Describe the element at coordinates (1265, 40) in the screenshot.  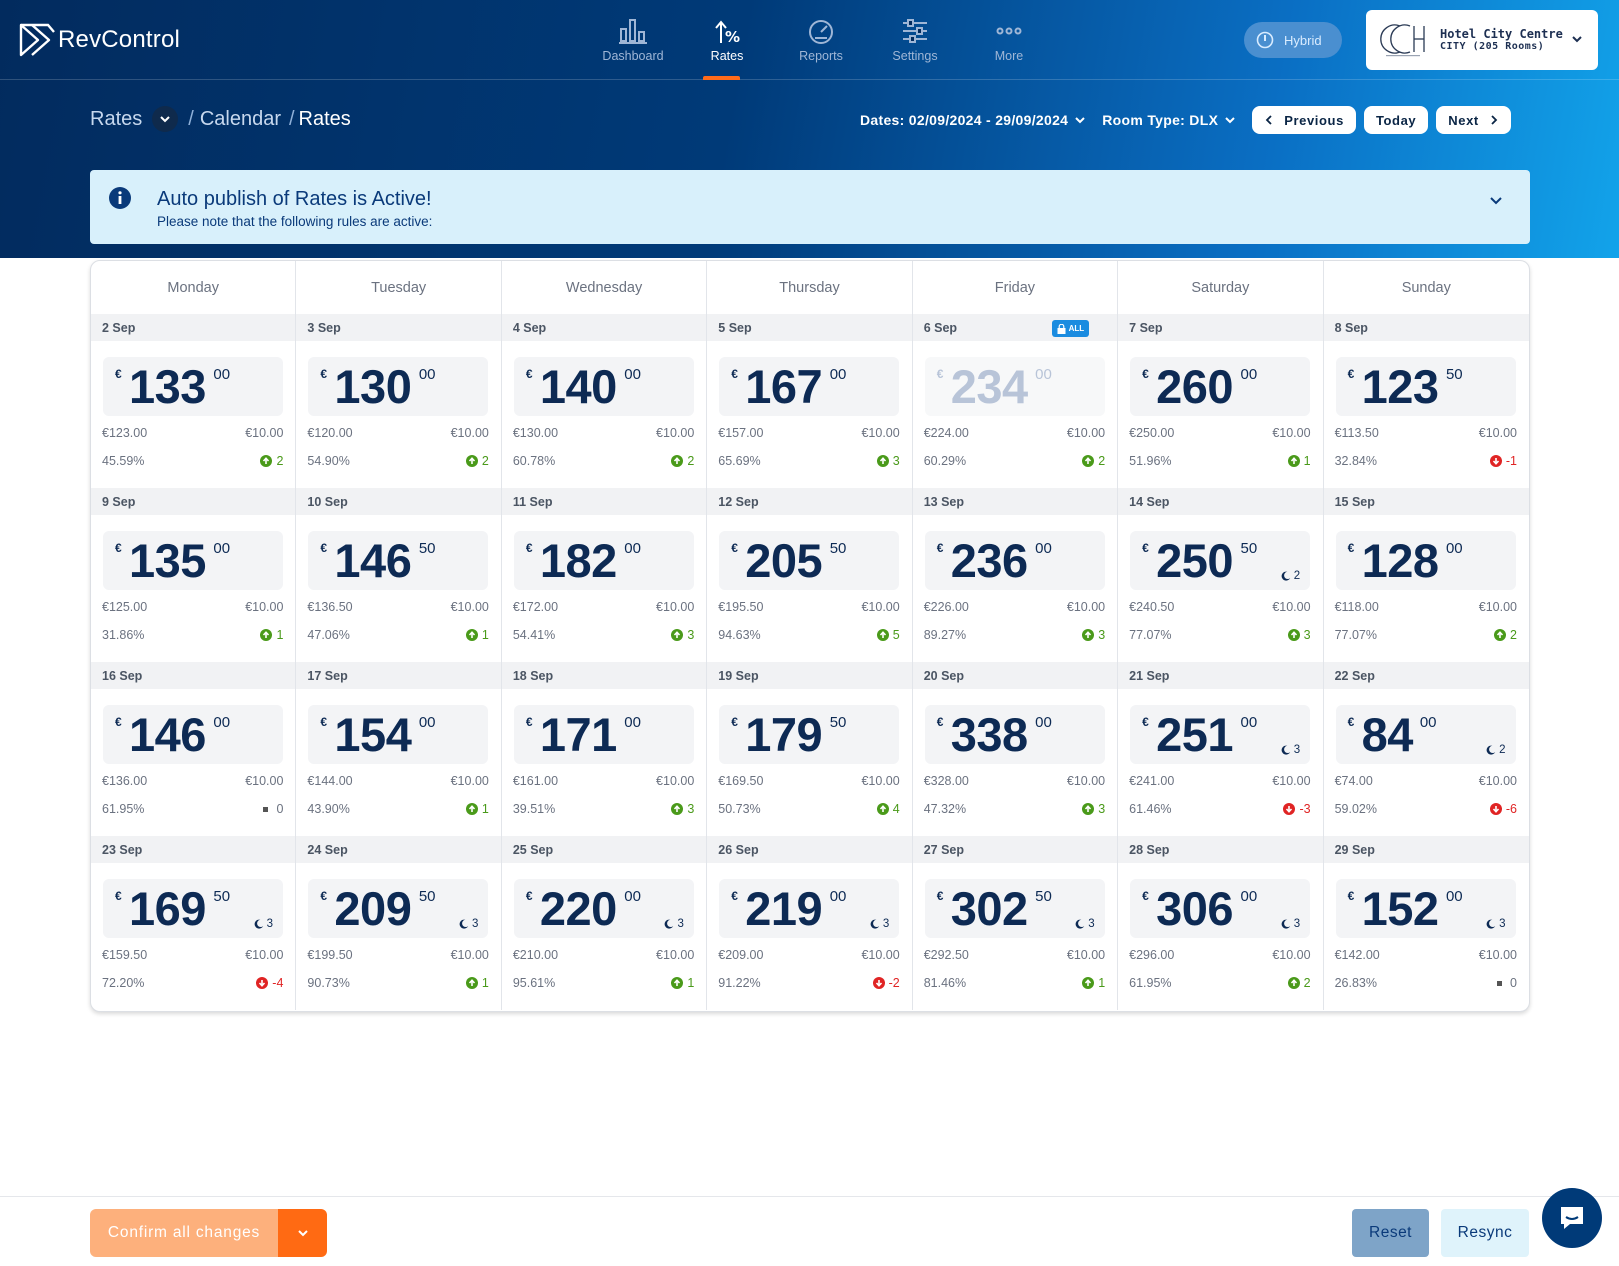
I see `drop-gauge-icon` at that location.